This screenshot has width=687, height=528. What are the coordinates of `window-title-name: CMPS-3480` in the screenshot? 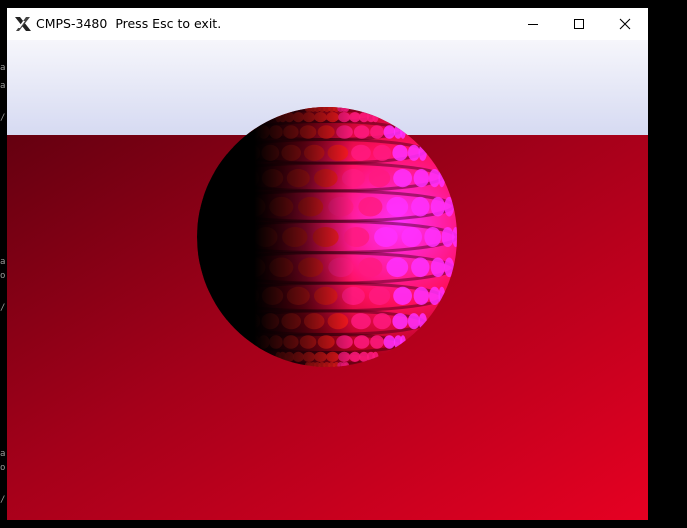 It's located at (72, 23).